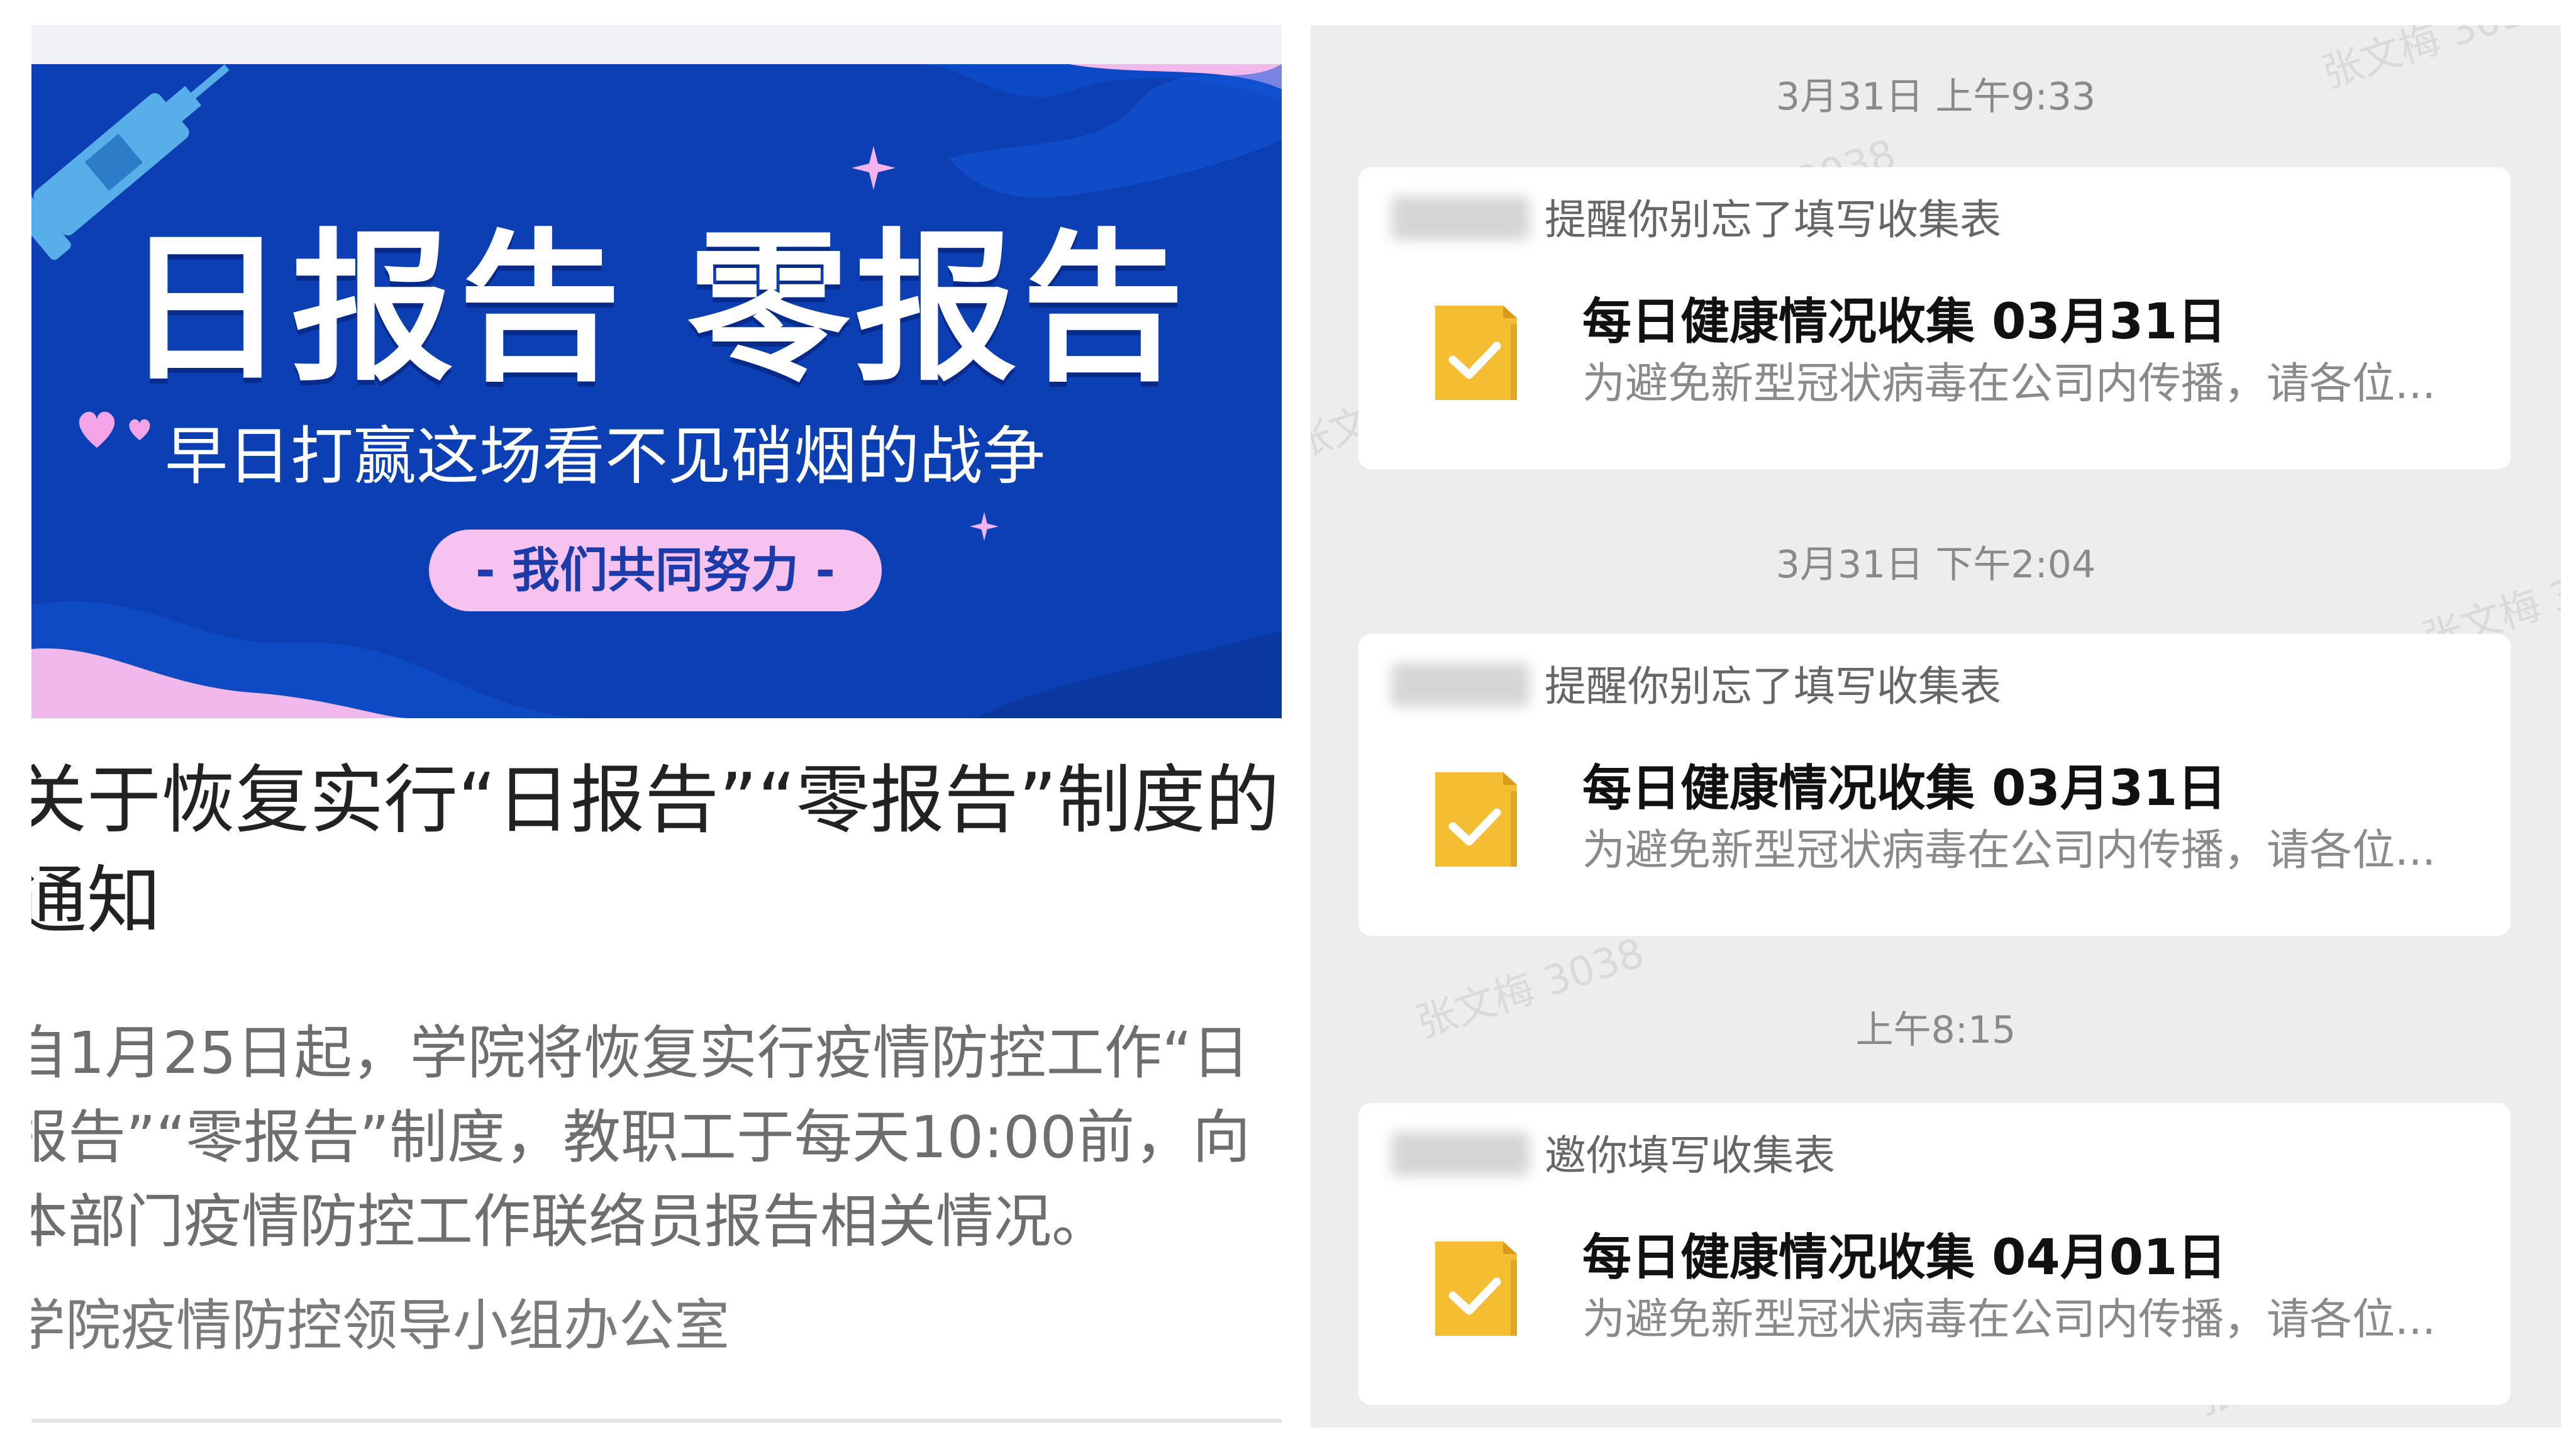 This screenshot has width=2576, height=1449. I want to click on banner-subtitle: 早日打赢这场看不见硝烟的战争, so click(605, 456).